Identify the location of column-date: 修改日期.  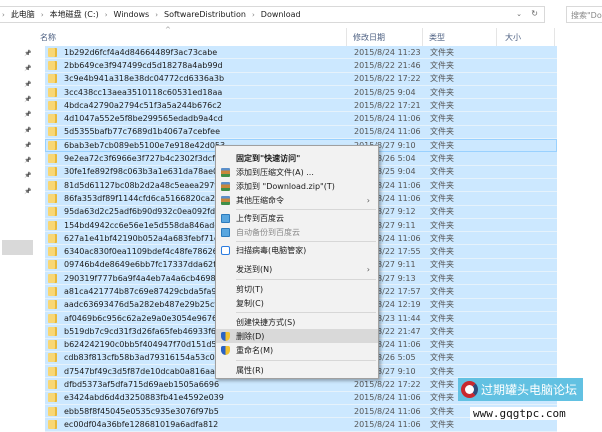
(369, 37).